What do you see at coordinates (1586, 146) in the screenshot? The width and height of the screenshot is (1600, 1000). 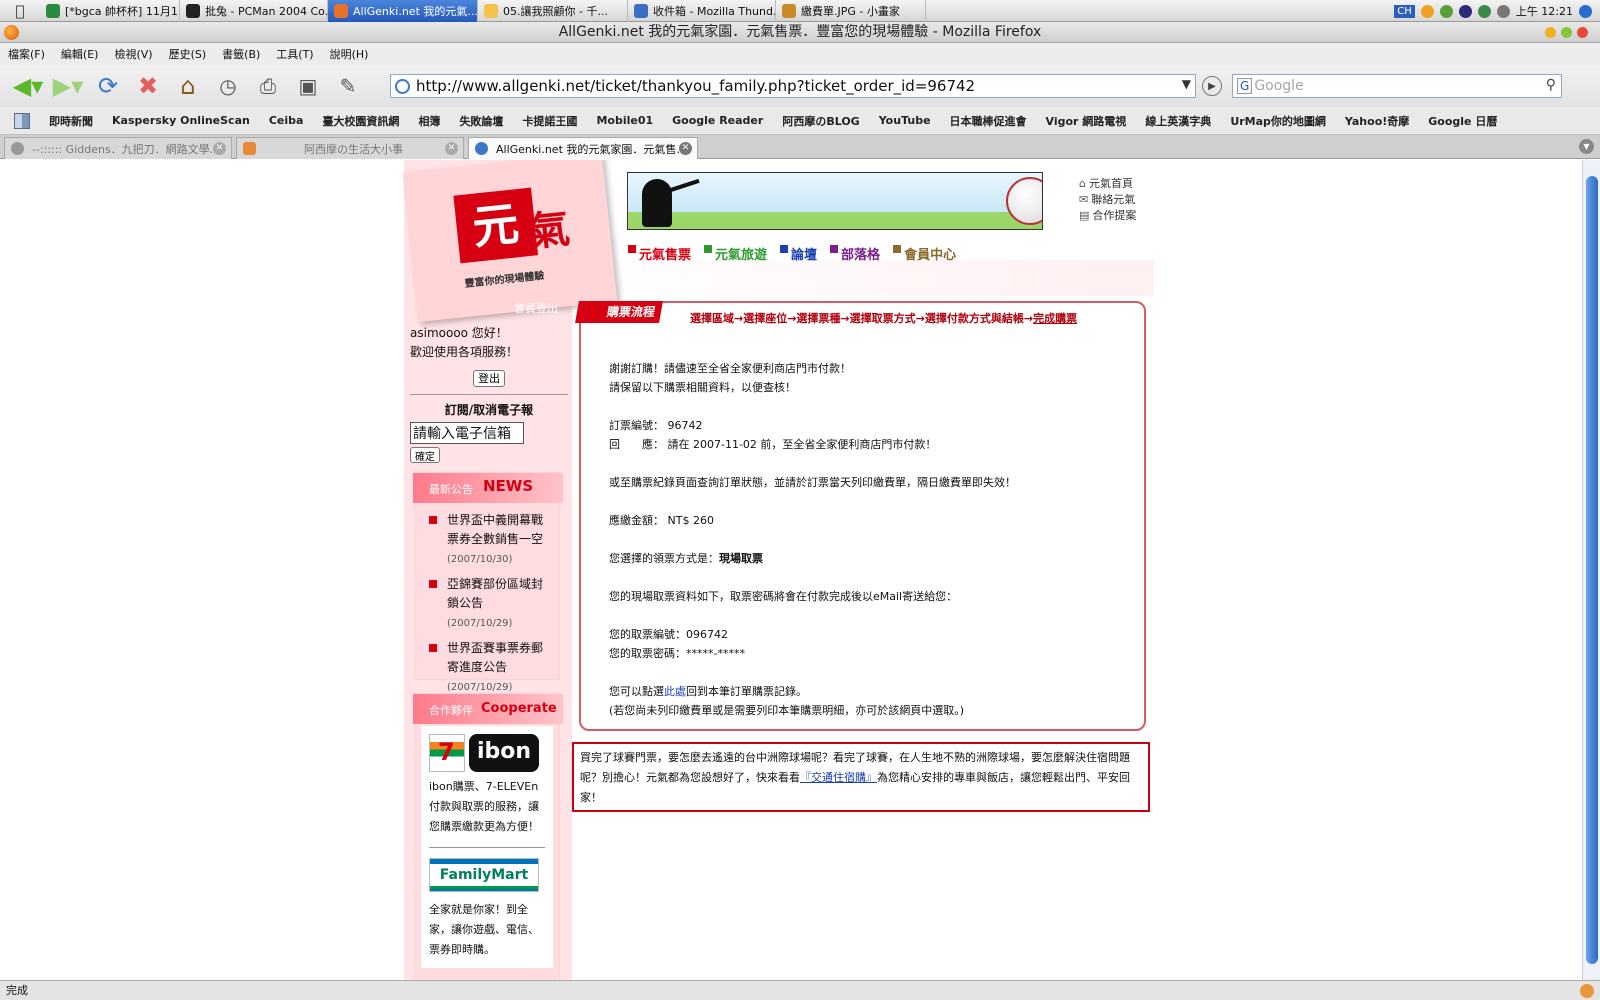 I see `tab-list-icon: ▼` at bounding box center [1586, 146].